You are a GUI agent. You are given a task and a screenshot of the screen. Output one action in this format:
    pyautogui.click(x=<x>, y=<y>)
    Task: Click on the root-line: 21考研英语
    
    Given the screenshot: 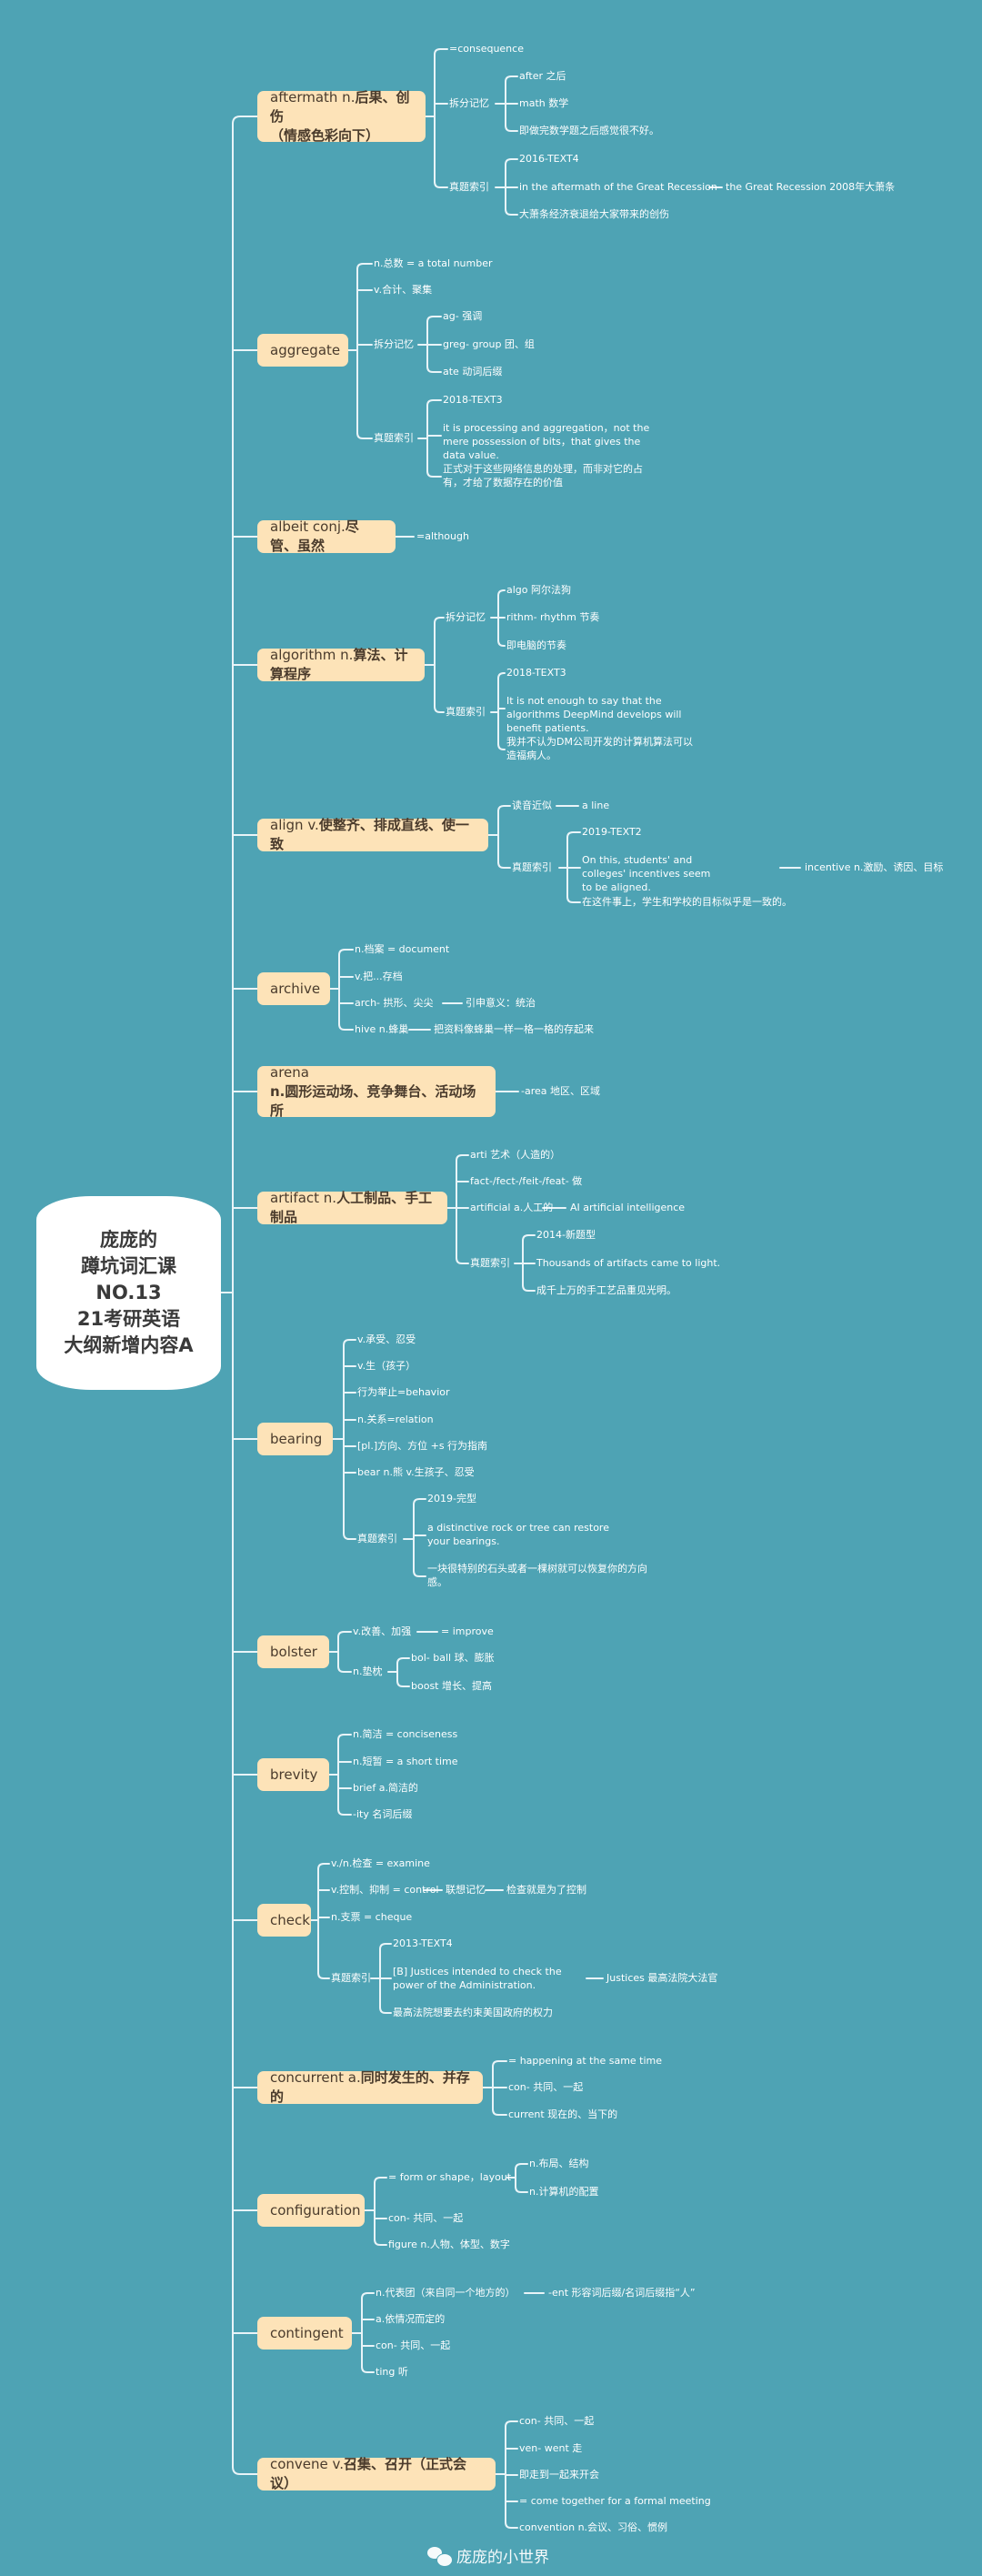 What is the action you would take?
    pyautogui.click(x=128, y=1319)
    